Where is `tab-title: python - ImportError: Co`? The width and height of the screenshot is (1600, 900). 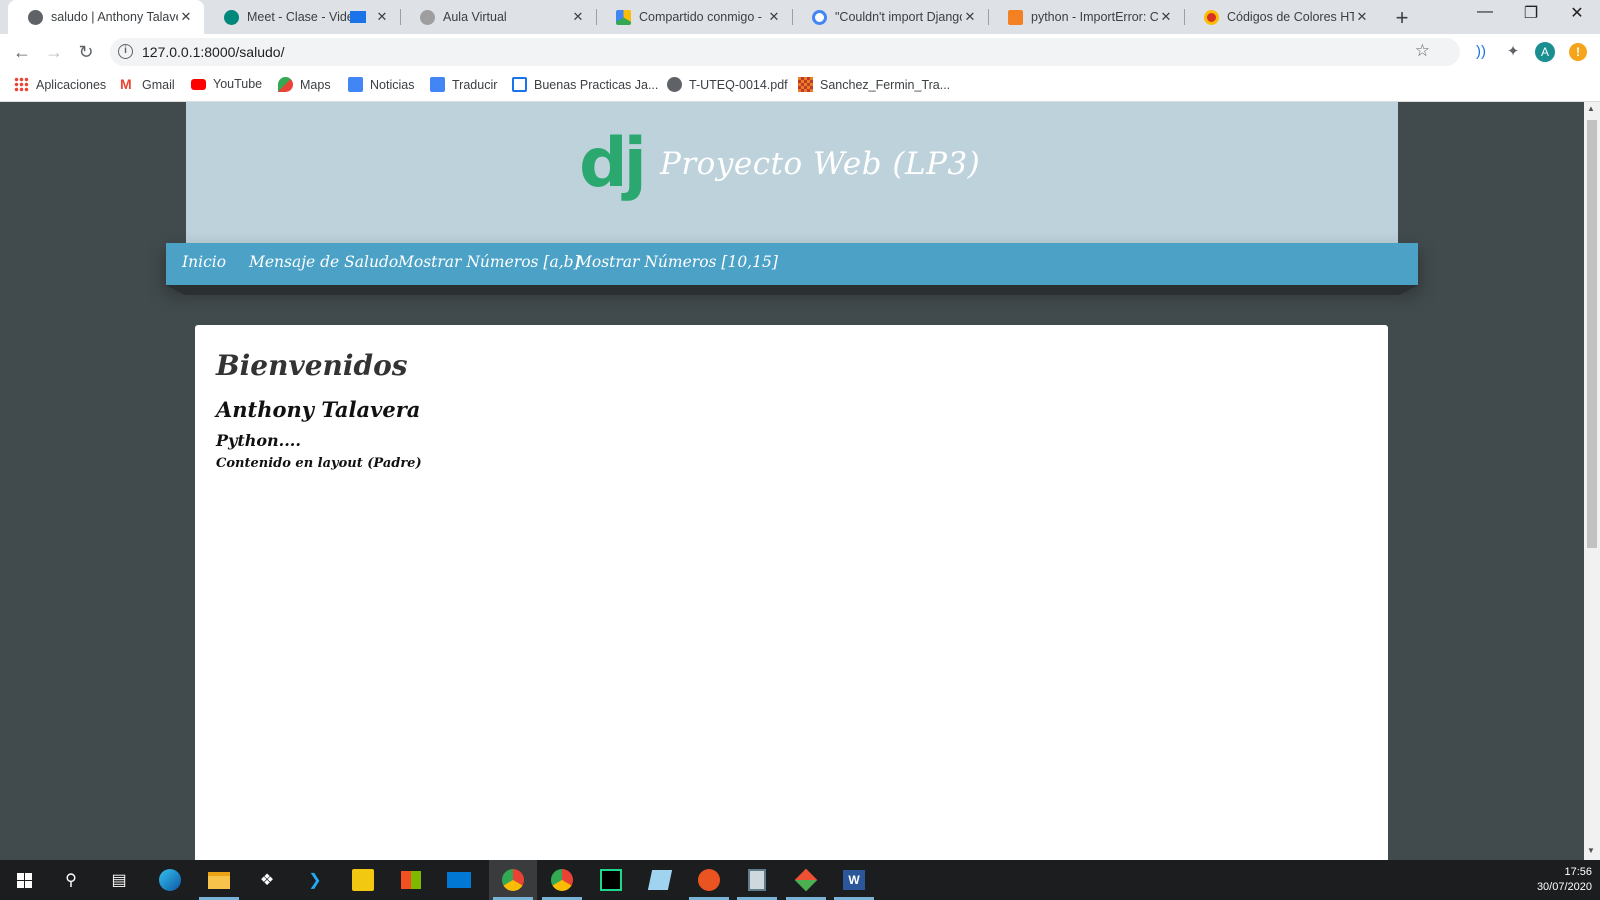
tab-title: python - ImportError: Co is located at coordinates (1094, 17).